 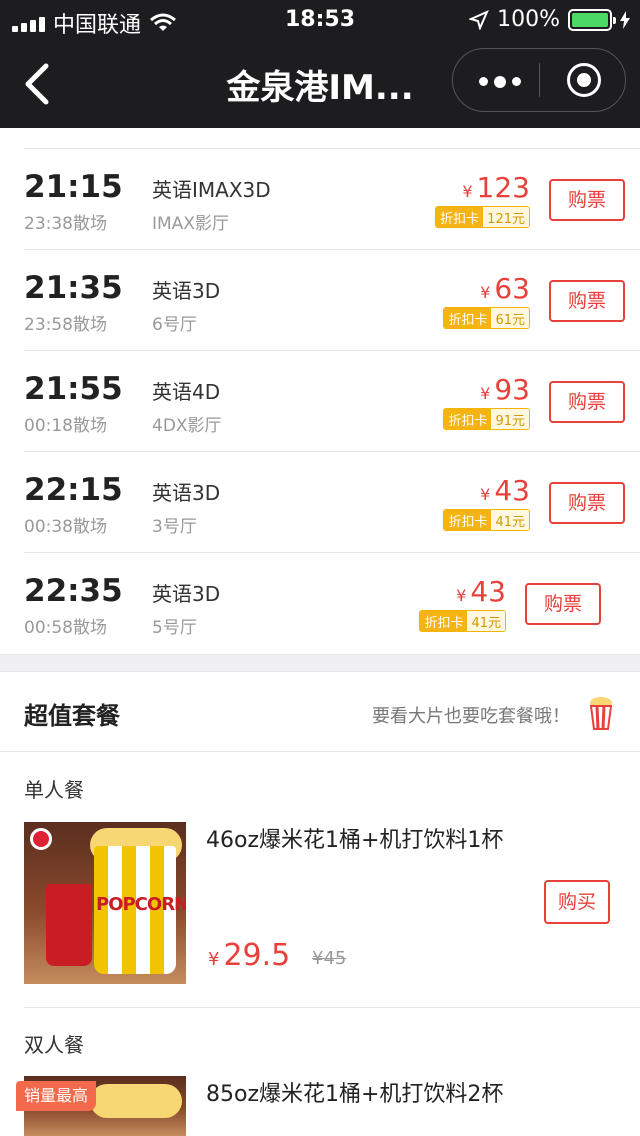 What do you see at coordinates (56, 1096) in the screenshot?
I see `best-seller-badge: 销量最高` at bounding box center [56, 1096].